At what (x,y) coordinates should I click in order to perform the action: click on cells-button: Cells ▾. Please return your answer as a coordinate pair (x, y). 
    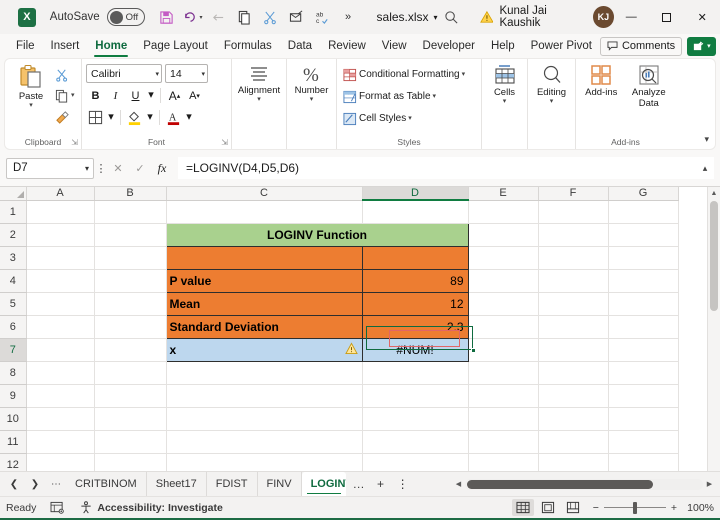
    Looking at the image, I should click on (504, 83).